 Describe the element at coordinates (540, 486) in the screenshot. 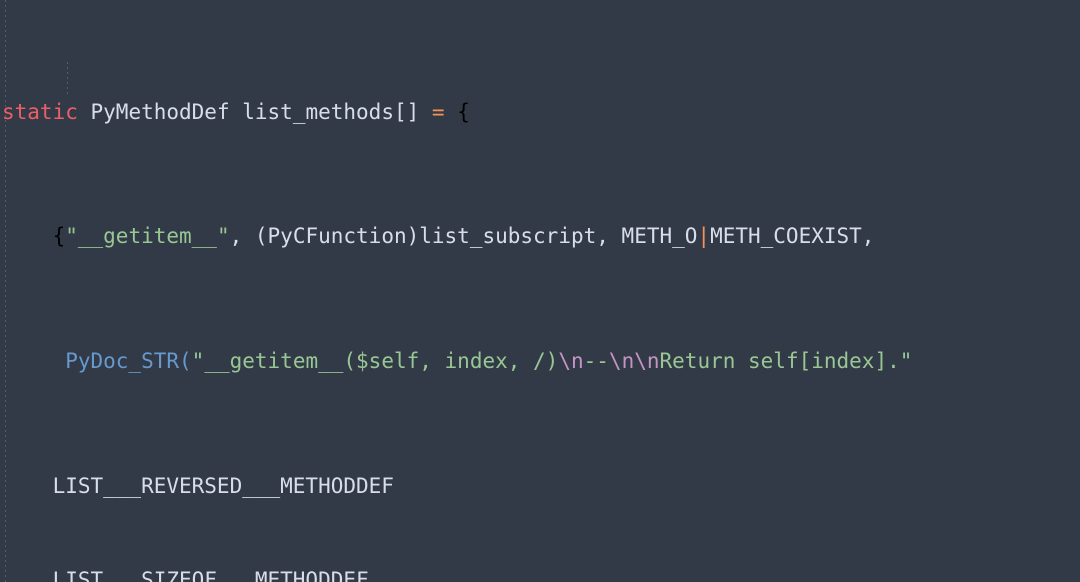

I see `code-line-4: LIST___REVERSED___METHODDEF` at that location.